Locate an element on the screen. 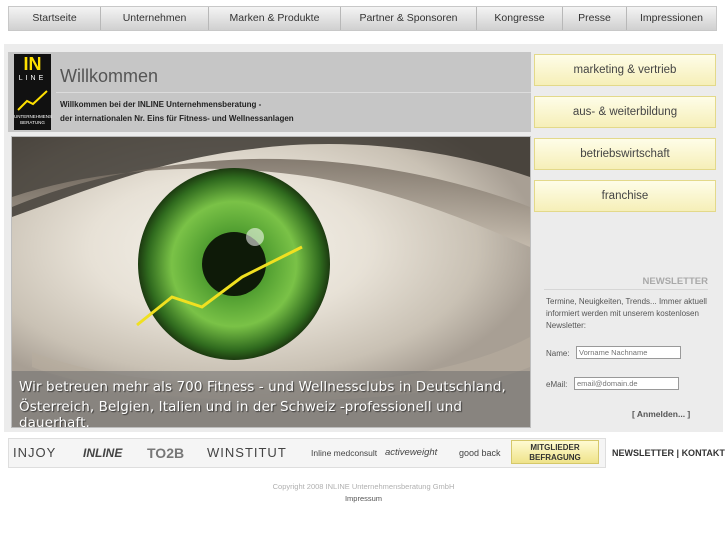 The height and width of the screenshot is (545, 727). newsletter-link: NEWSLETTER is located at coordinates (643, 453).